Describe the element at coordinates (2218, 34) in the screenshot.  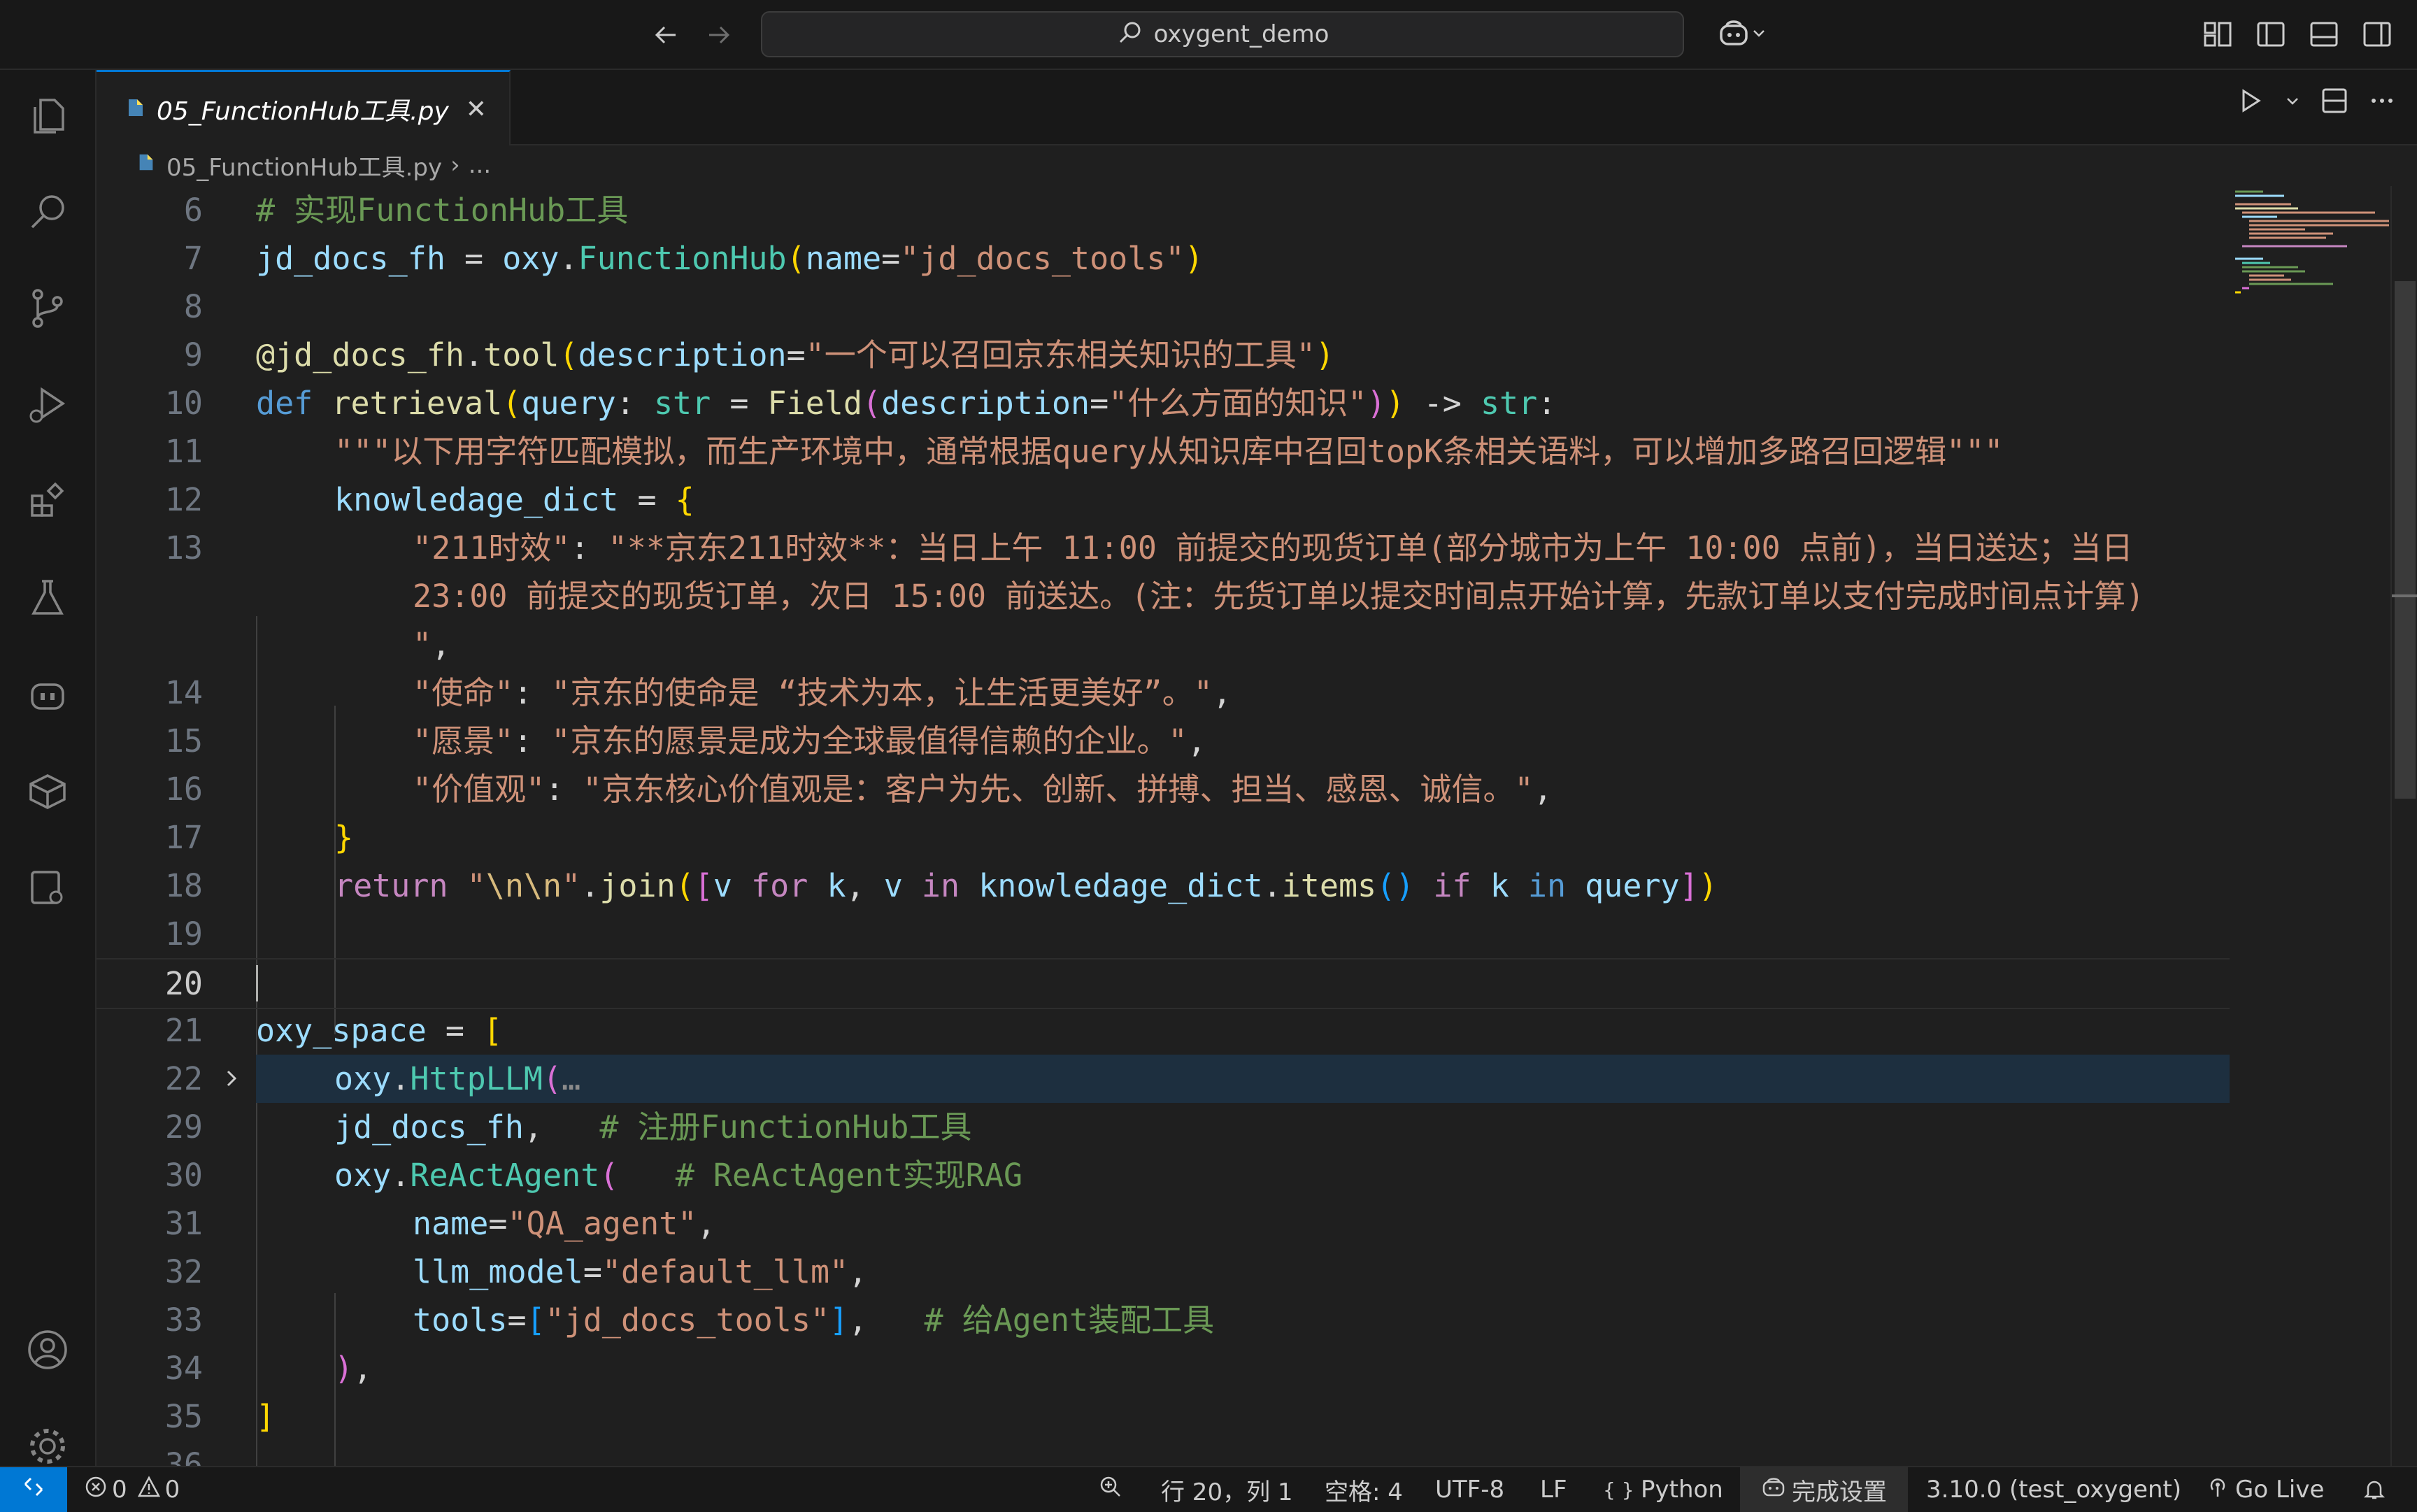
I see `customize-layout-icon` at that location.